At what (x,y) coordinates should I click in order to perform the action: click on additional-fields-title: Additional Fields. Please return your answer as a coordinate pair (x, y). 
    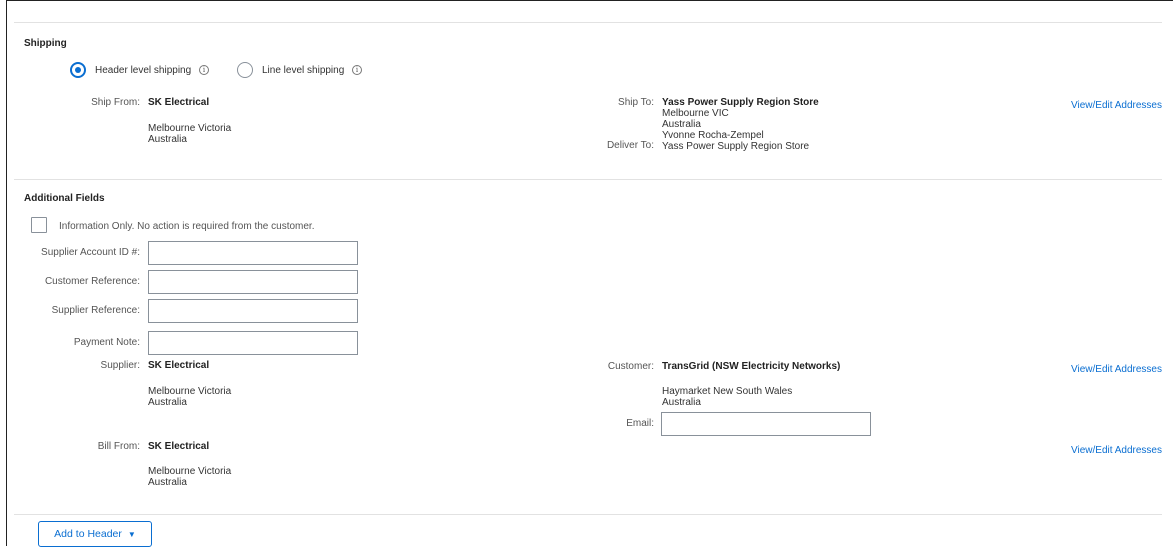
    Looking at the image, I should click on (64, 198).